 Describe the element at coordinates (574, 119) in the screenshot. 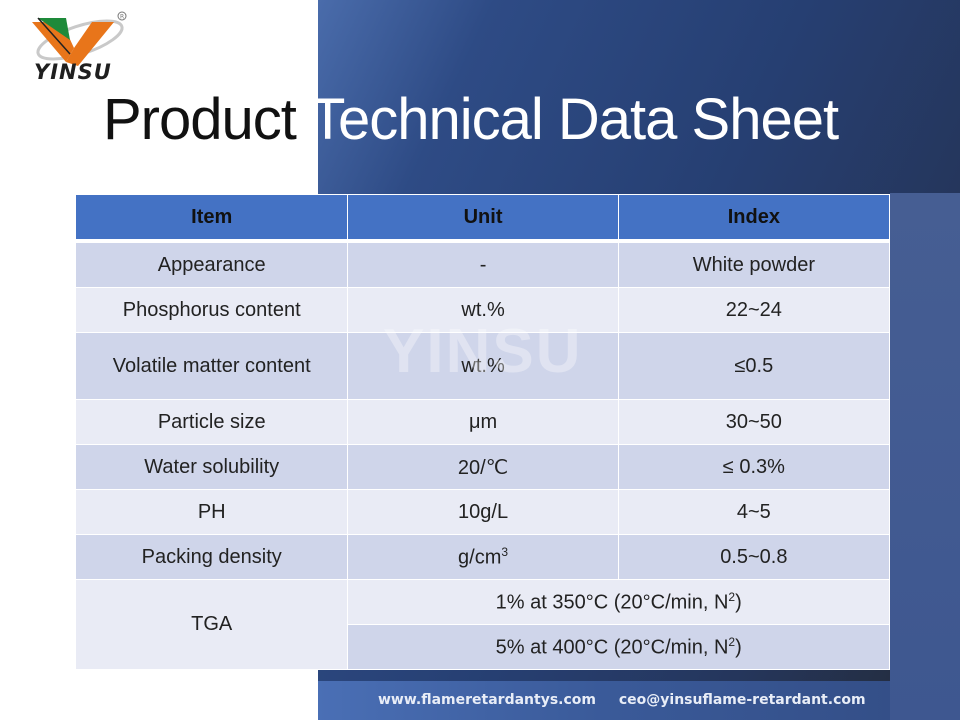

I see `title-light-part: Technical Data Sheet` at that location.